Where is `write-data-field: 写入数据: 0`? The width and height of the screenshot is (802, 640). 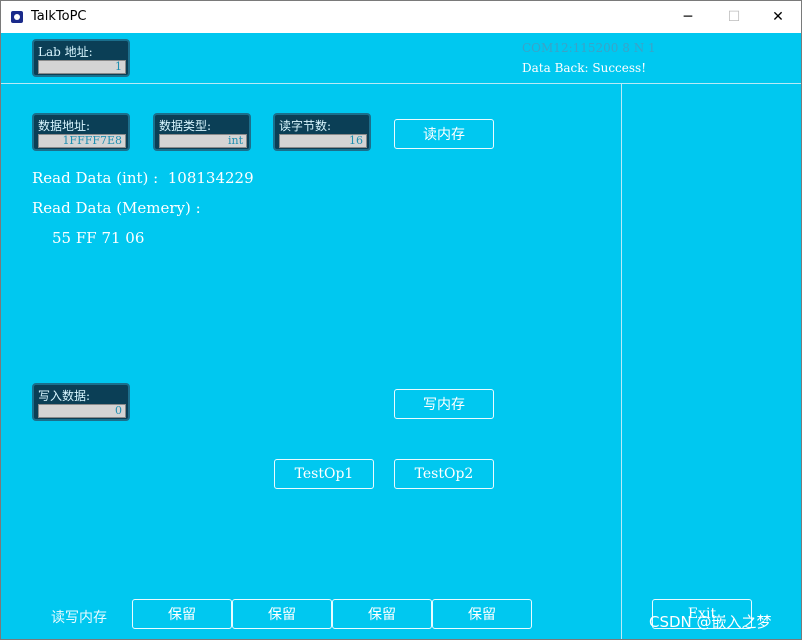
write-data-field: 写入数据: 0 is located at coordinates (81, 402).